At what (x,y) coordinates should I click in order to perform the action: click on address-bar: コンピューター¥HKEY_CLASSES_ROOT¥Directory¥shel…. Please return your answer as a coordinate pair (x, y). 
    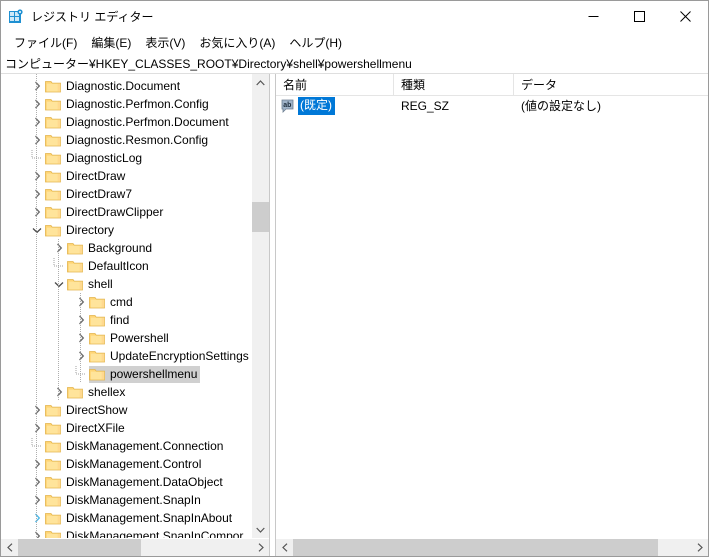
    Looking at the image, I should click on (354, 64).